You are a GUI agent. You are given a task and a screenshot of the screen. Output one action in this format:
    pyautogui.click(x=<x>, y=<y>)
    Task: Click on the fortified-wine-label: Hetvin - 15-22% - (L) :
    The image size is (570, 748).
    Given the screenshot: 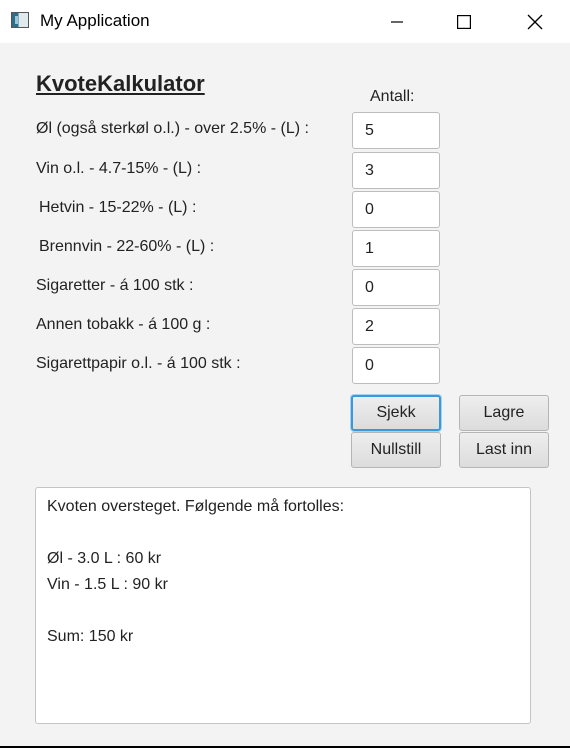 What is the action you would take?
    pyautogui.click(x=118, y=207)
    